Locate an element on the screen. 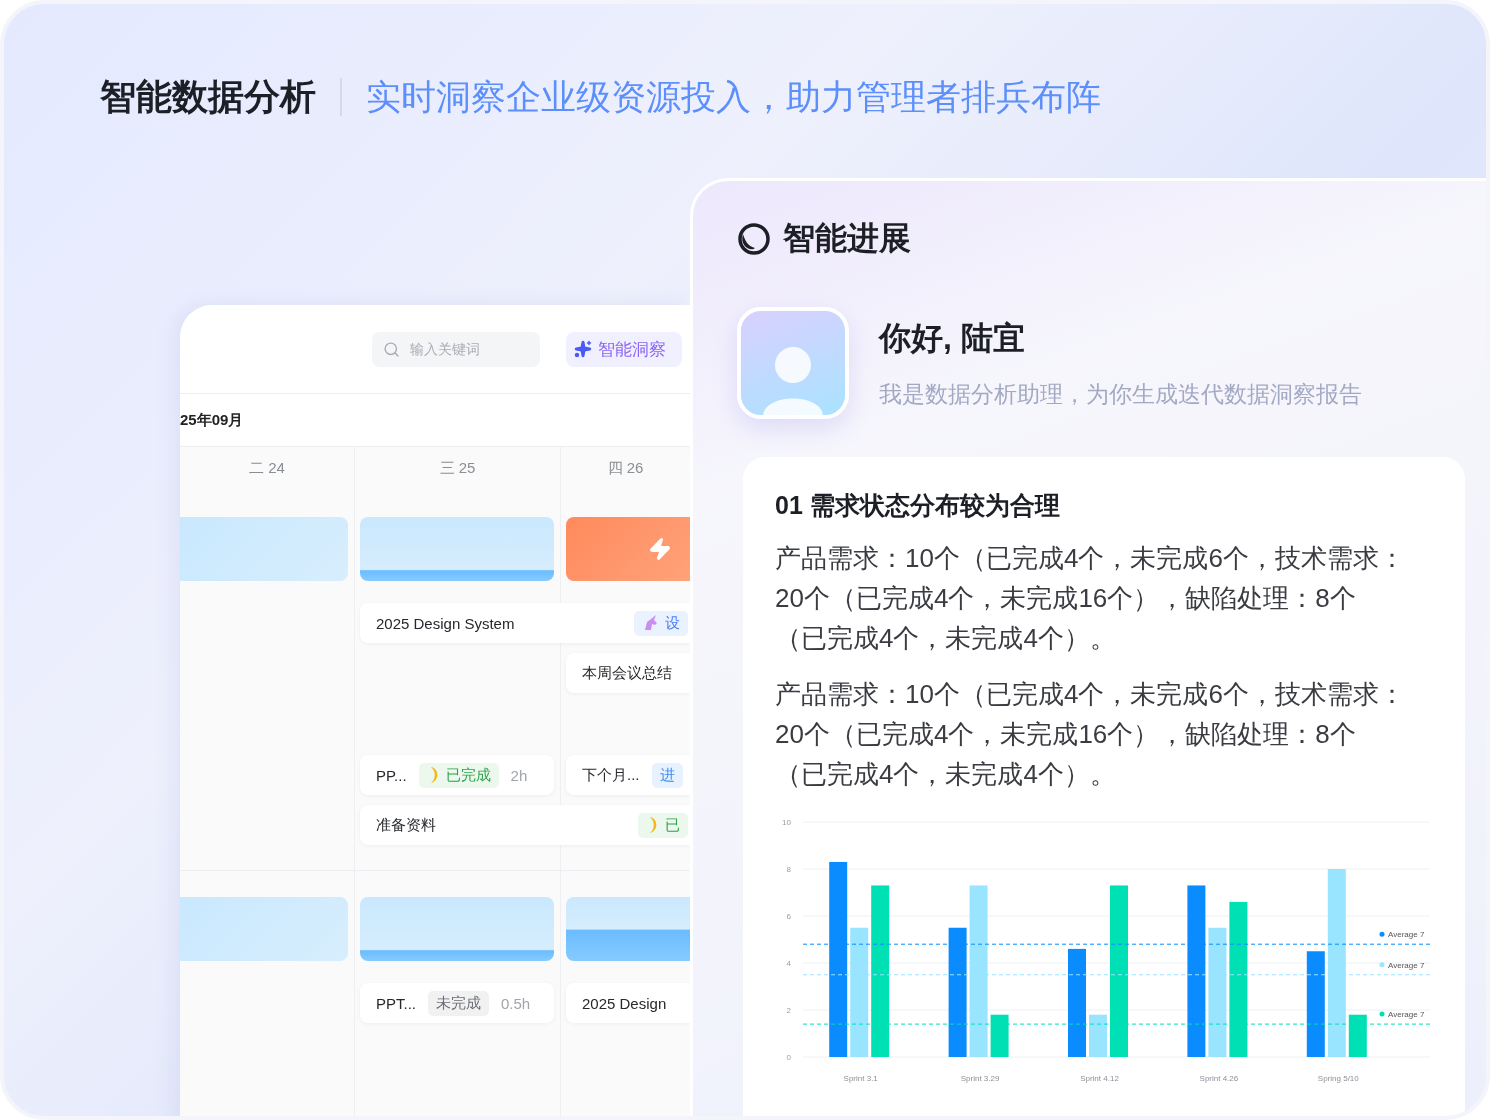 Image resolution: width=1490 pixels, height=1120 pixels. axis-tick-label: 10 is located at coordinates (786, 822).